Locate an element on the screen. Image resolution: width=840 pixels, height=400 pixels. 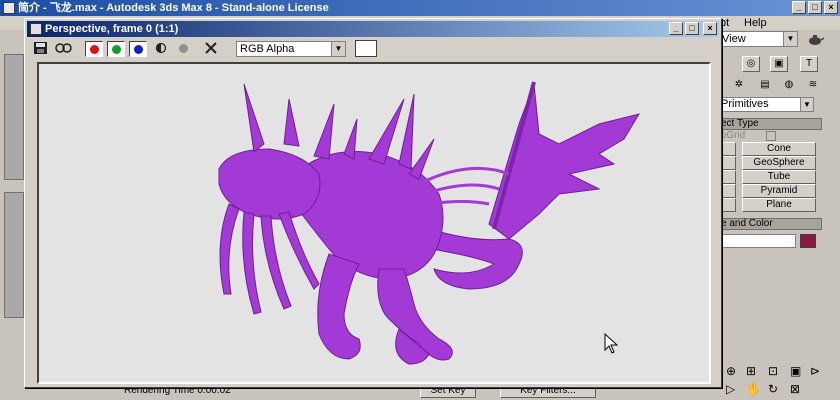
clone-frame-icon is located at coordinates (64, 49).